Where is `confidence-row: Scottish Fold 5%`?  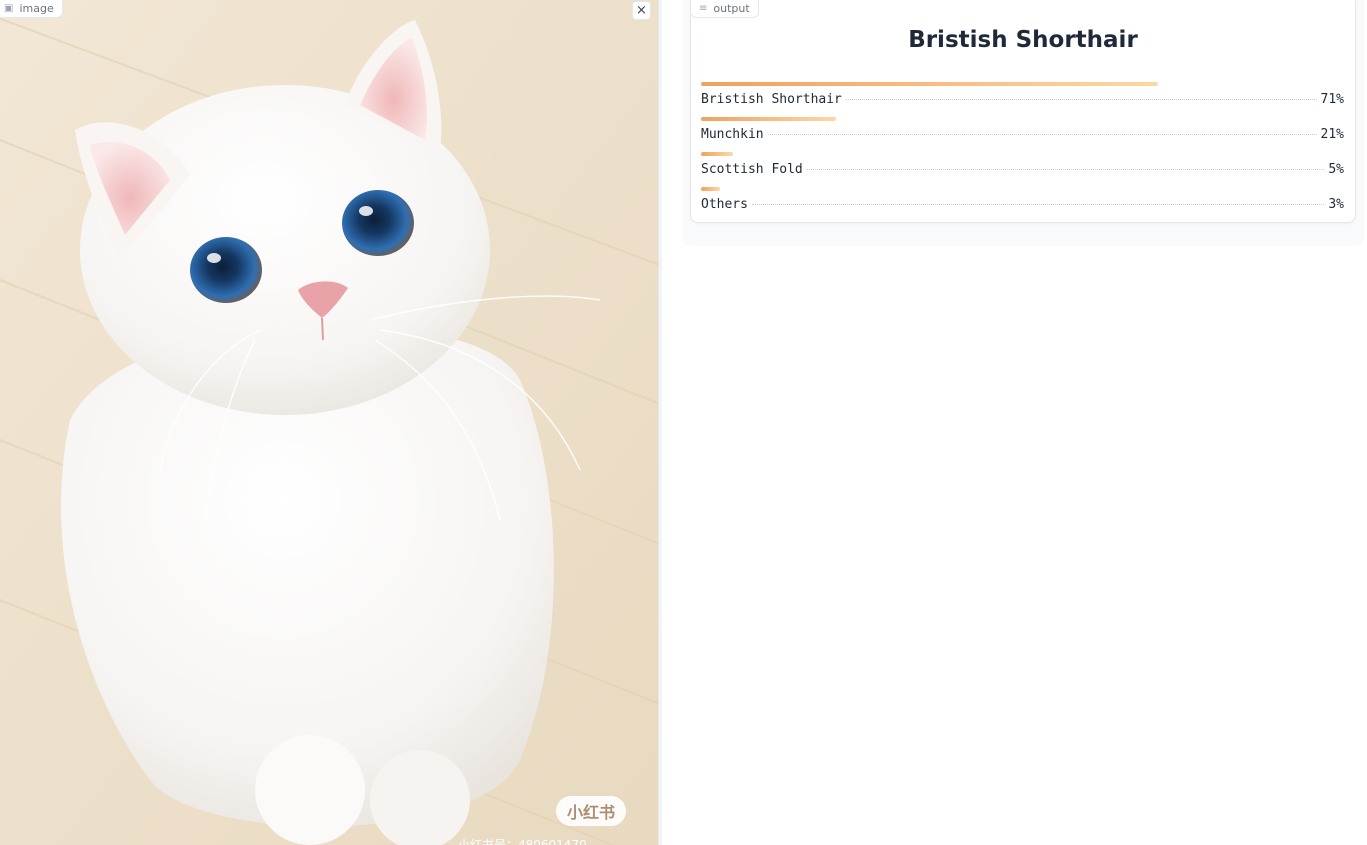
confidence-row: Scottish Fold 5% is located at coordinates (1022, 167).